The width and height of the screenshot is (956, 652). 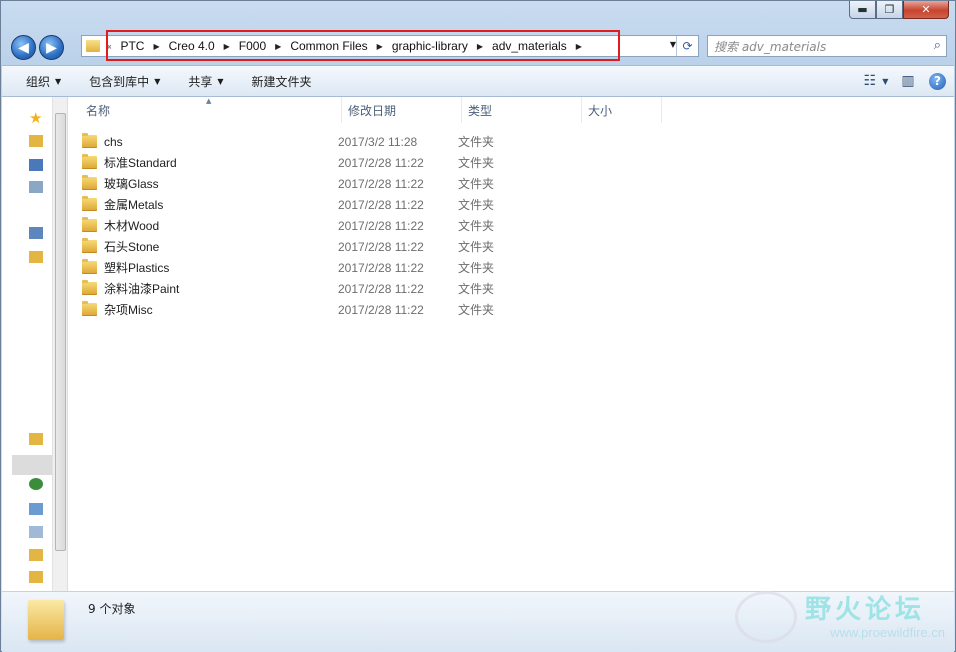 What do you see at coordinates (134, 205) in the screenshot?
I see `file-name: 金属Metals` at bounding box center [134, 205].